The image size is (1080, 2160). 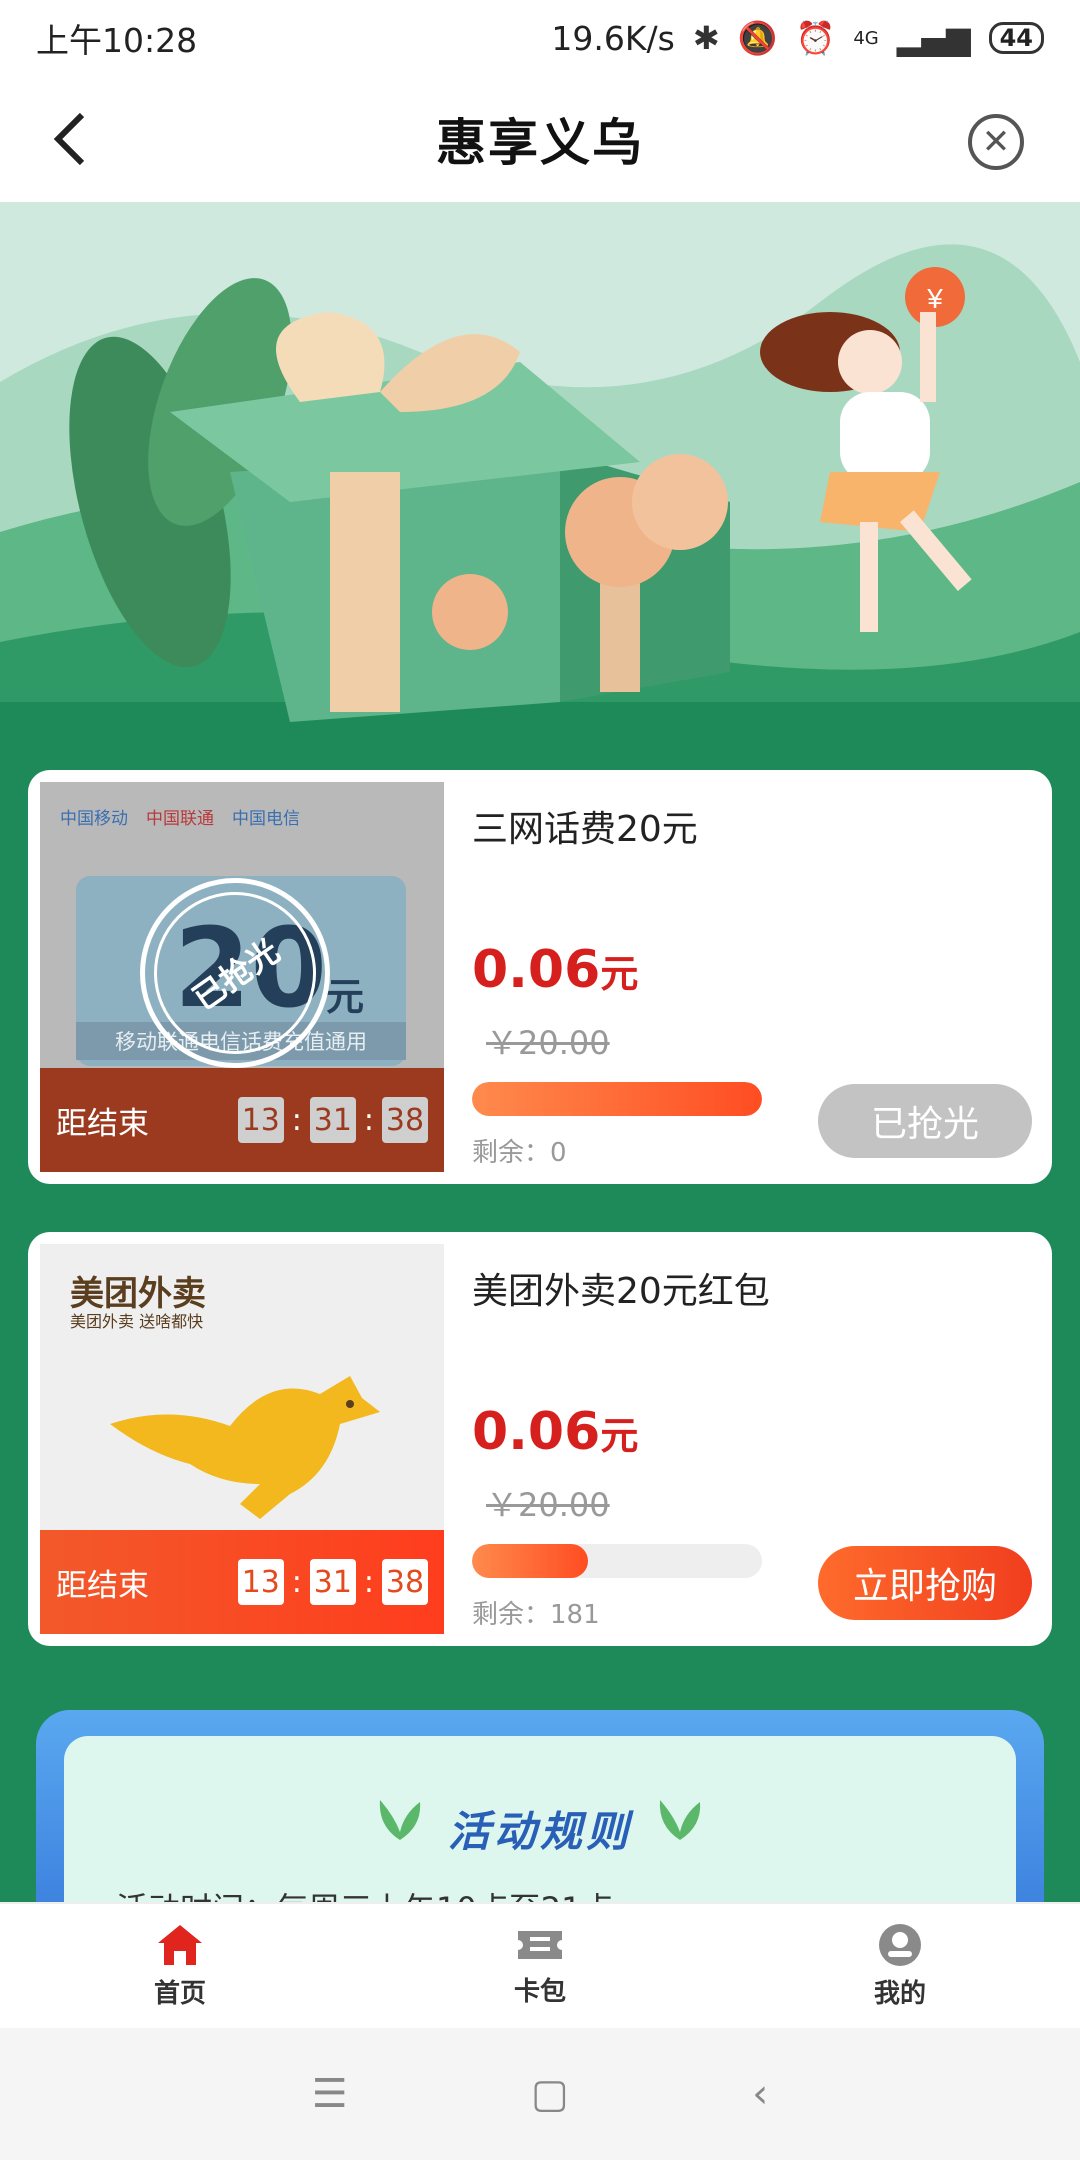 What do you see at coordinates (550, 2094) in the screenshot?
I see `home-square-icon: ▢` at bounding box center [550, 2094].